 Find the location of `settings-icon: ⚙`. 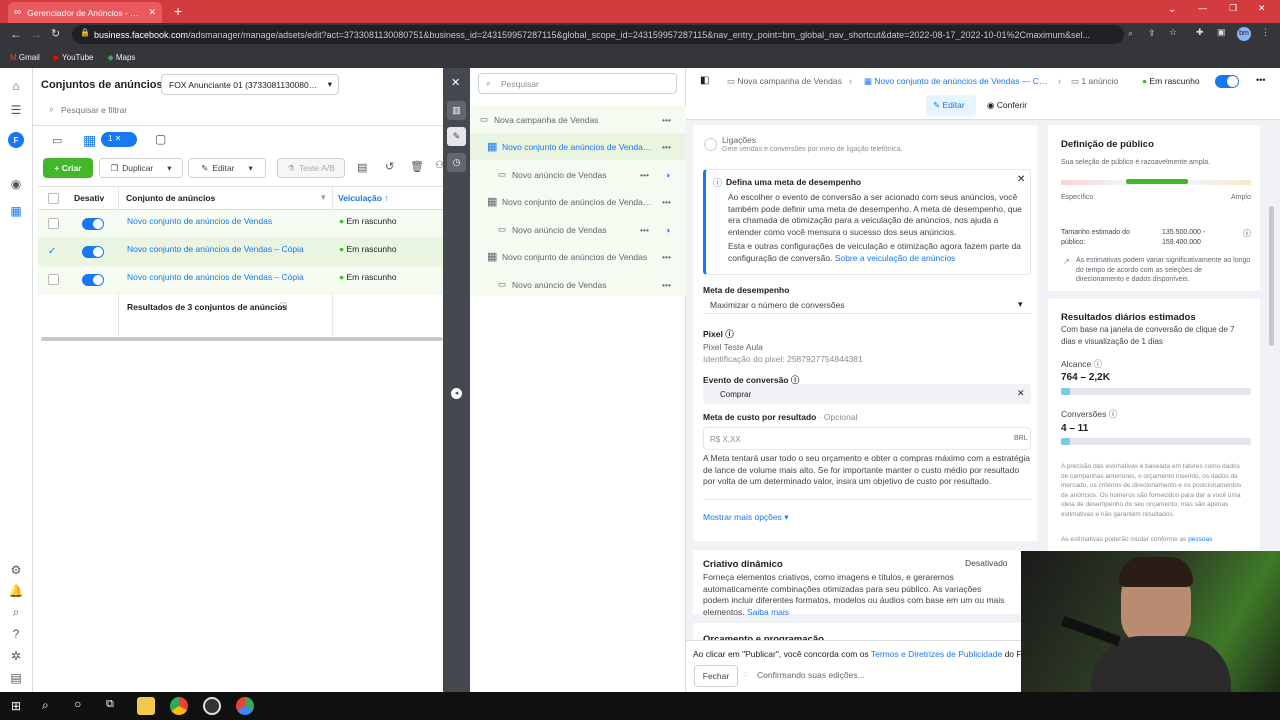

settings-icon: ⚙ is located at coordinates (16, 570).